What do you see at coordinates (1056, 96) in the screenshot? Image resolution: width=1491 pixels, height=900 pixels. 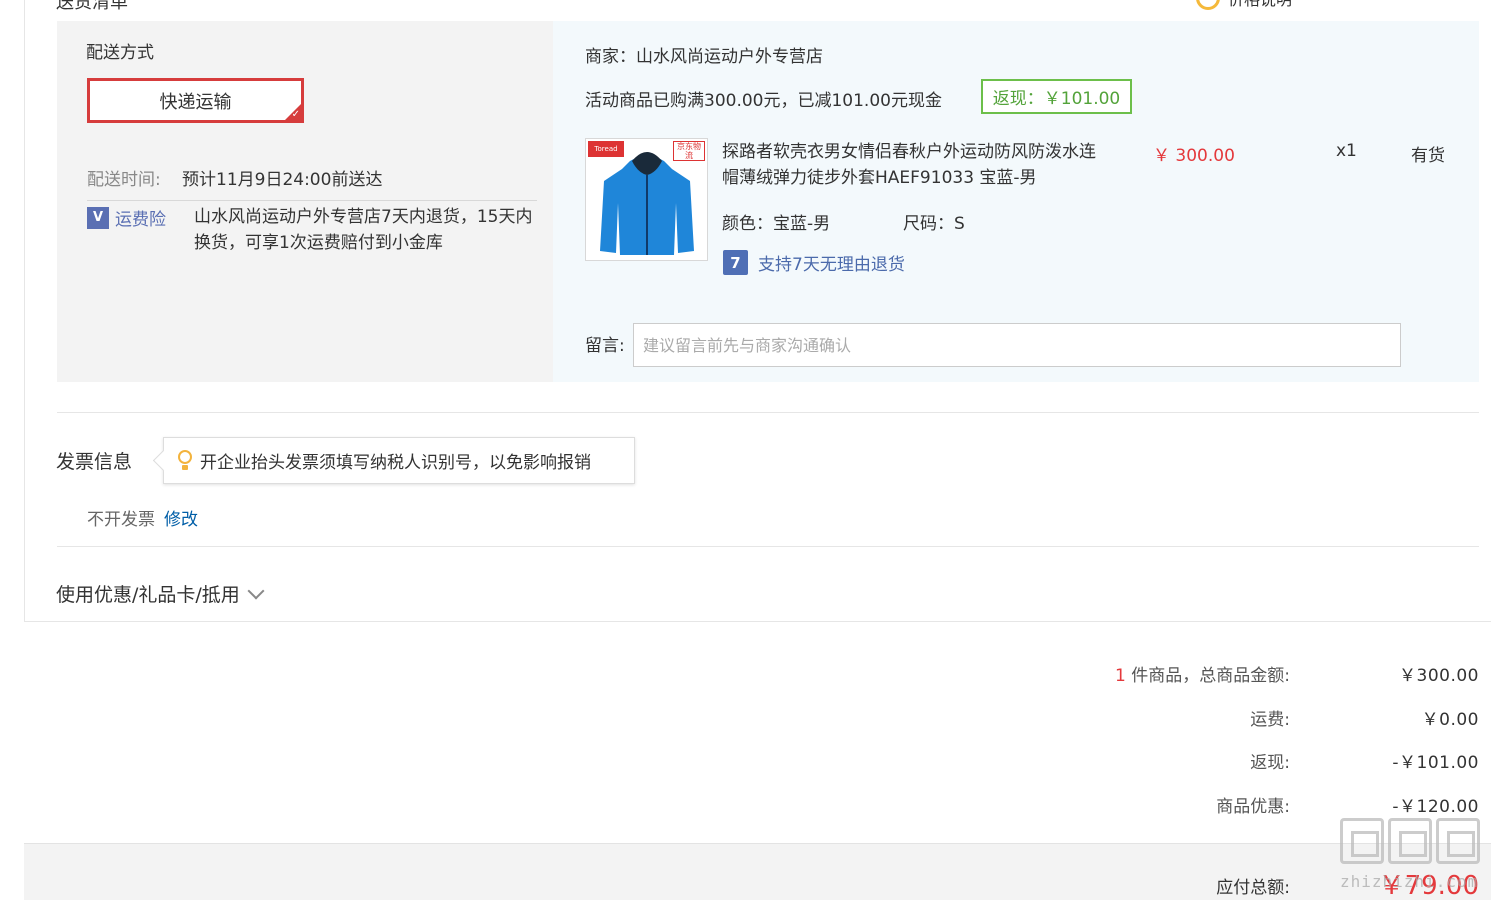 I see `rebate-tag: 返现：￥101.00` at bounding box center [1056, 96].